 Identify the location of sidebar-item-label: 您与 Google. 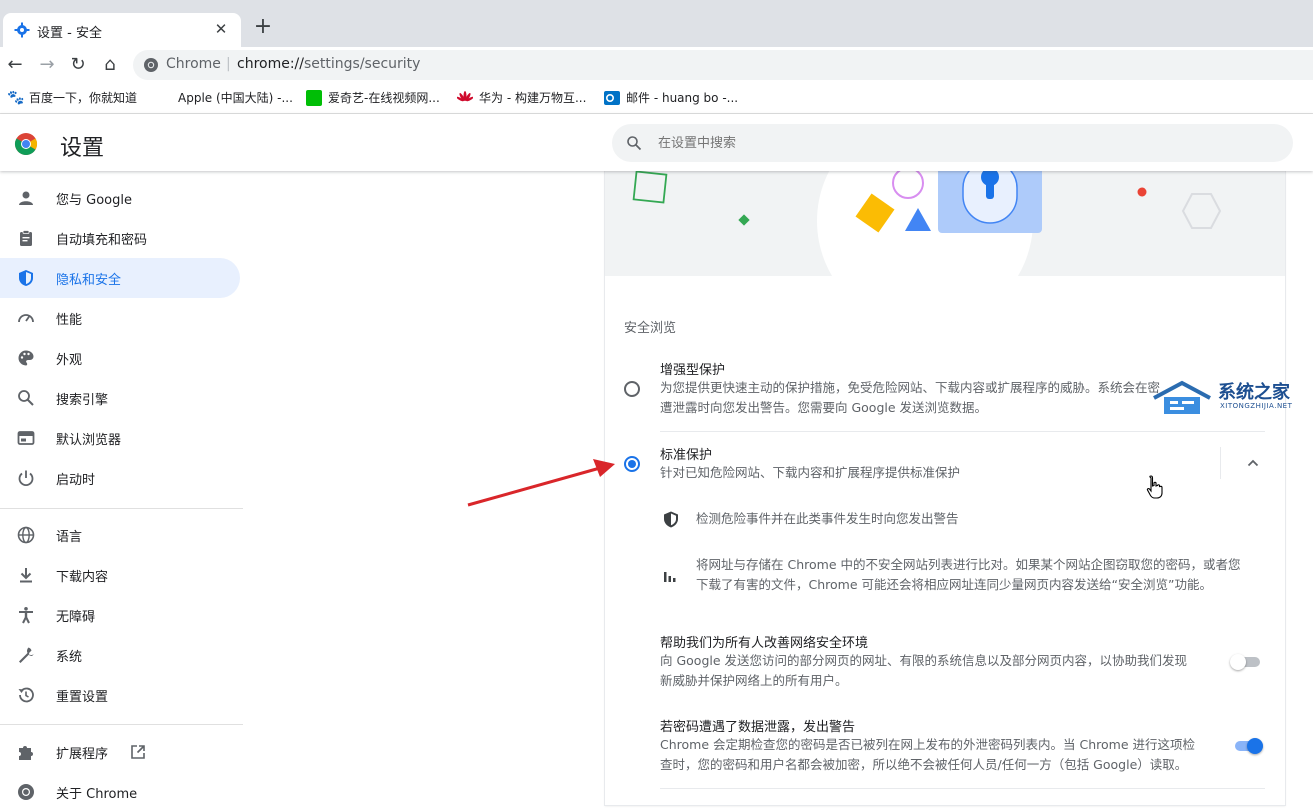
(94, 200).